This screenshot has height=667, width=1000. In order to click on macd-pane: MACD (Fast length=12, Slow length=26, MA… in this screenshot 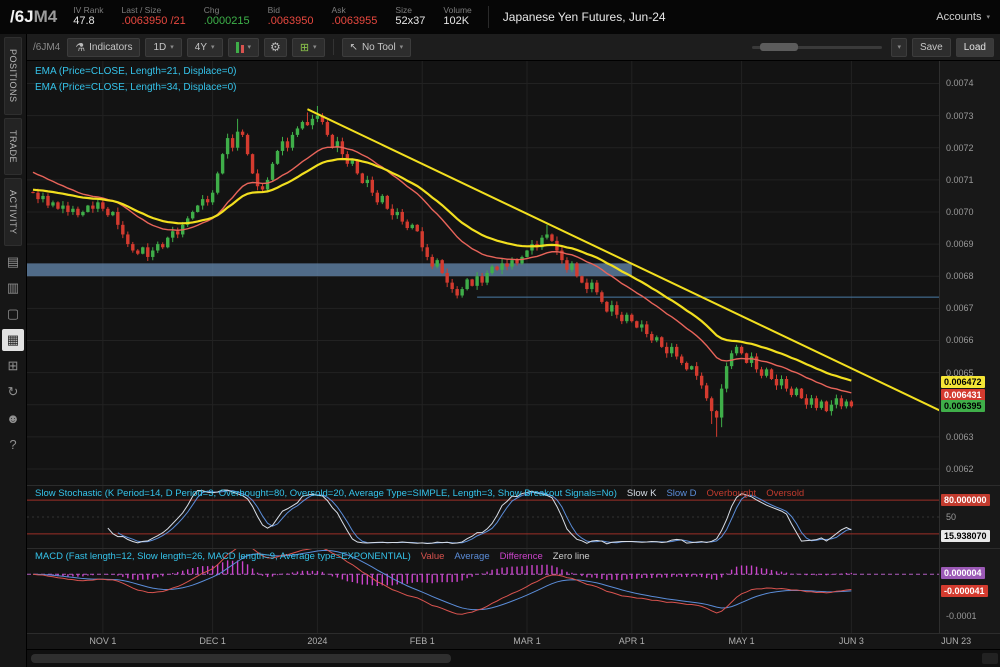, I will do `click(513, 591)`.